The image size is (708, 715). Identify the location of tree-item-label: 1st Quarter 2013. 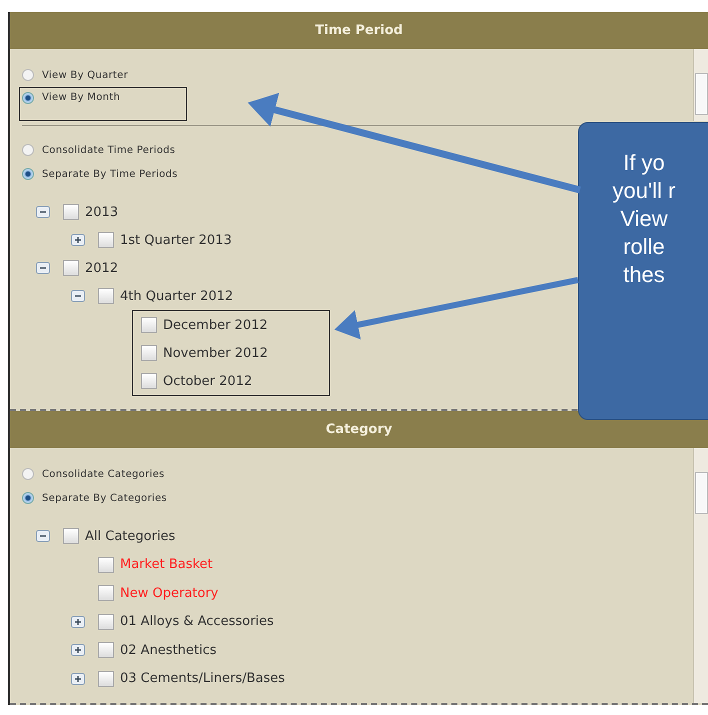
(176, 240).